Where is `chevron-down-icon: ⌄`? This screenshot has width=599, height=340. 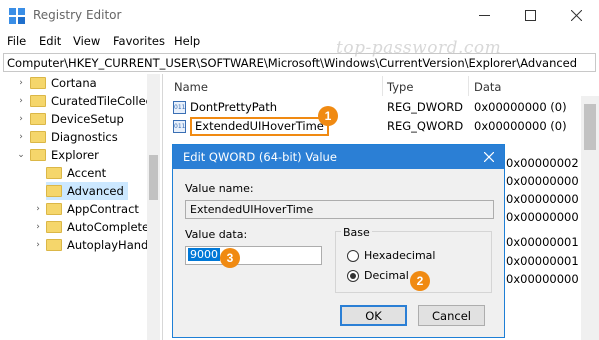 chevron-down-icon: ⌄ is located at coordinates (21, 155).